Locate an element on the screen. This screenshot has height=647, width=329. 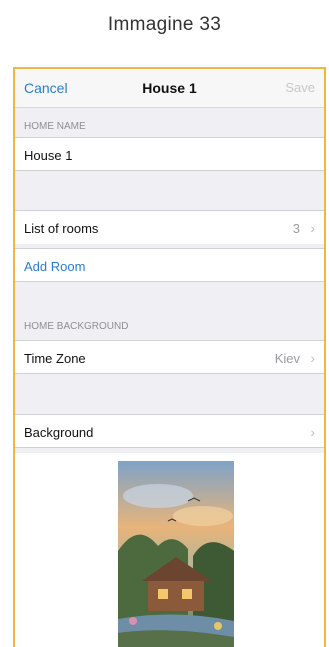
home-name-value: House 1 is located at coordinates (48, 155).